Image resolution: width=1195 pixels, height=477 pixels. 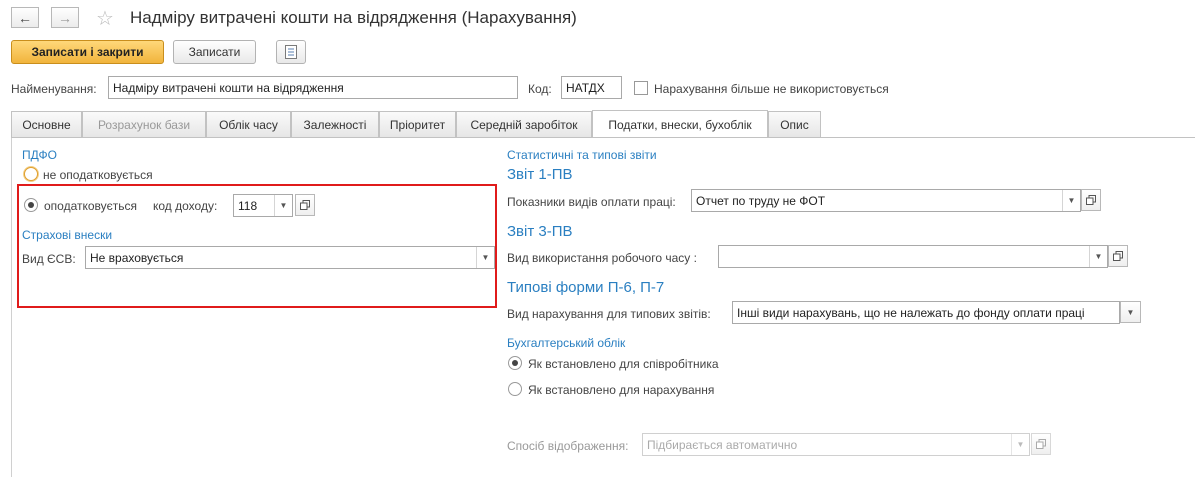 I want to click on tab-average-earnings: Середній заробіток, so click(x=524, y=124).